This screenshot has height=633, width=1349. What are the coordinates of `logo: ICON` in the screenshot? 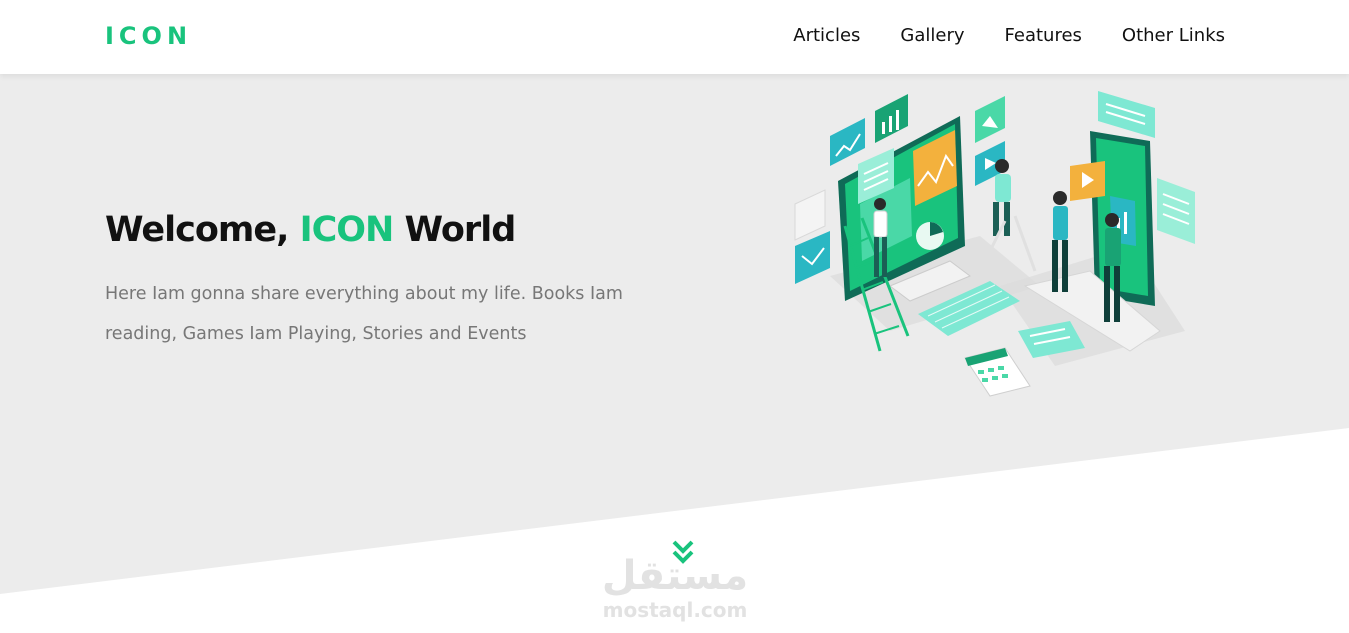 It's located at (148, 36).